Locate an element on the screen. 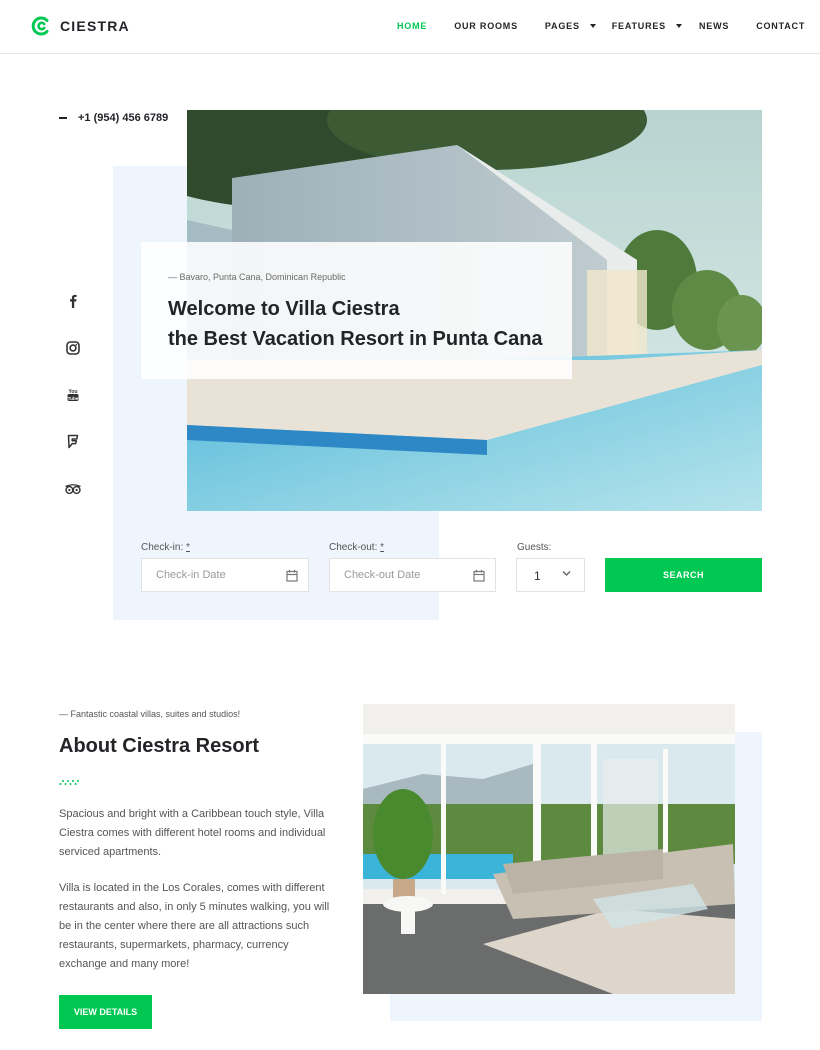 The width and height of the screenshot is (820, 1050). nav-contact: CONTACT is located at coordinates (780, 26).